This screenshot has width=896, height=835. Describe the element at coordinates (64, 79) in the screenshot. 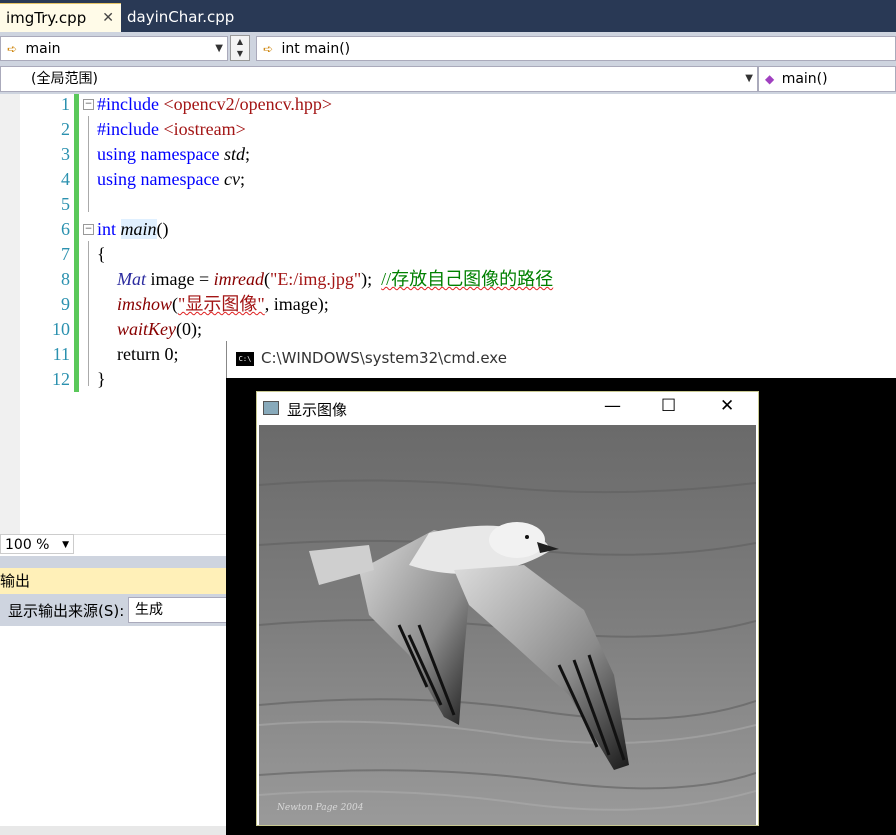

I see `global-scope-value: (全局范围)` at that location.